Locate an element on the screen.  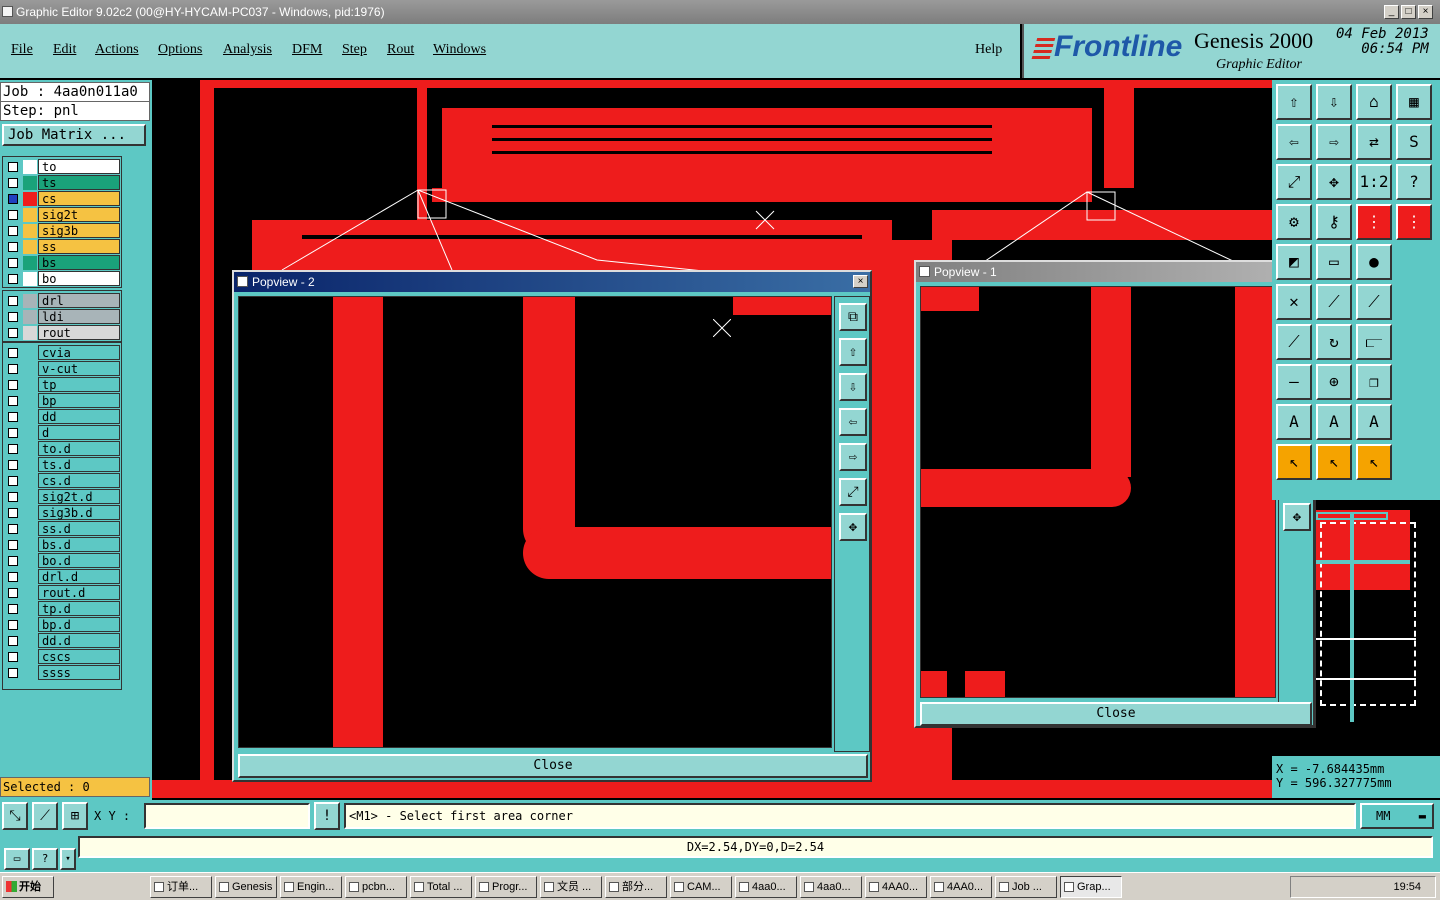
layer-name: dd.d is located at coordinates (79, 640).